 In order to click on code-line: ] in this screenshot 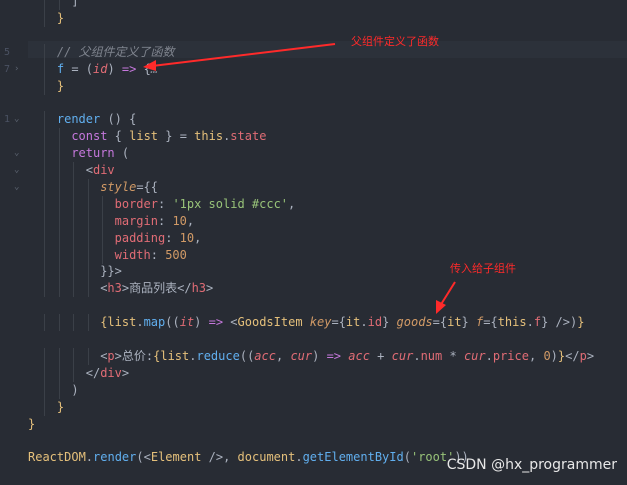, I will do `click(313, 5)`.